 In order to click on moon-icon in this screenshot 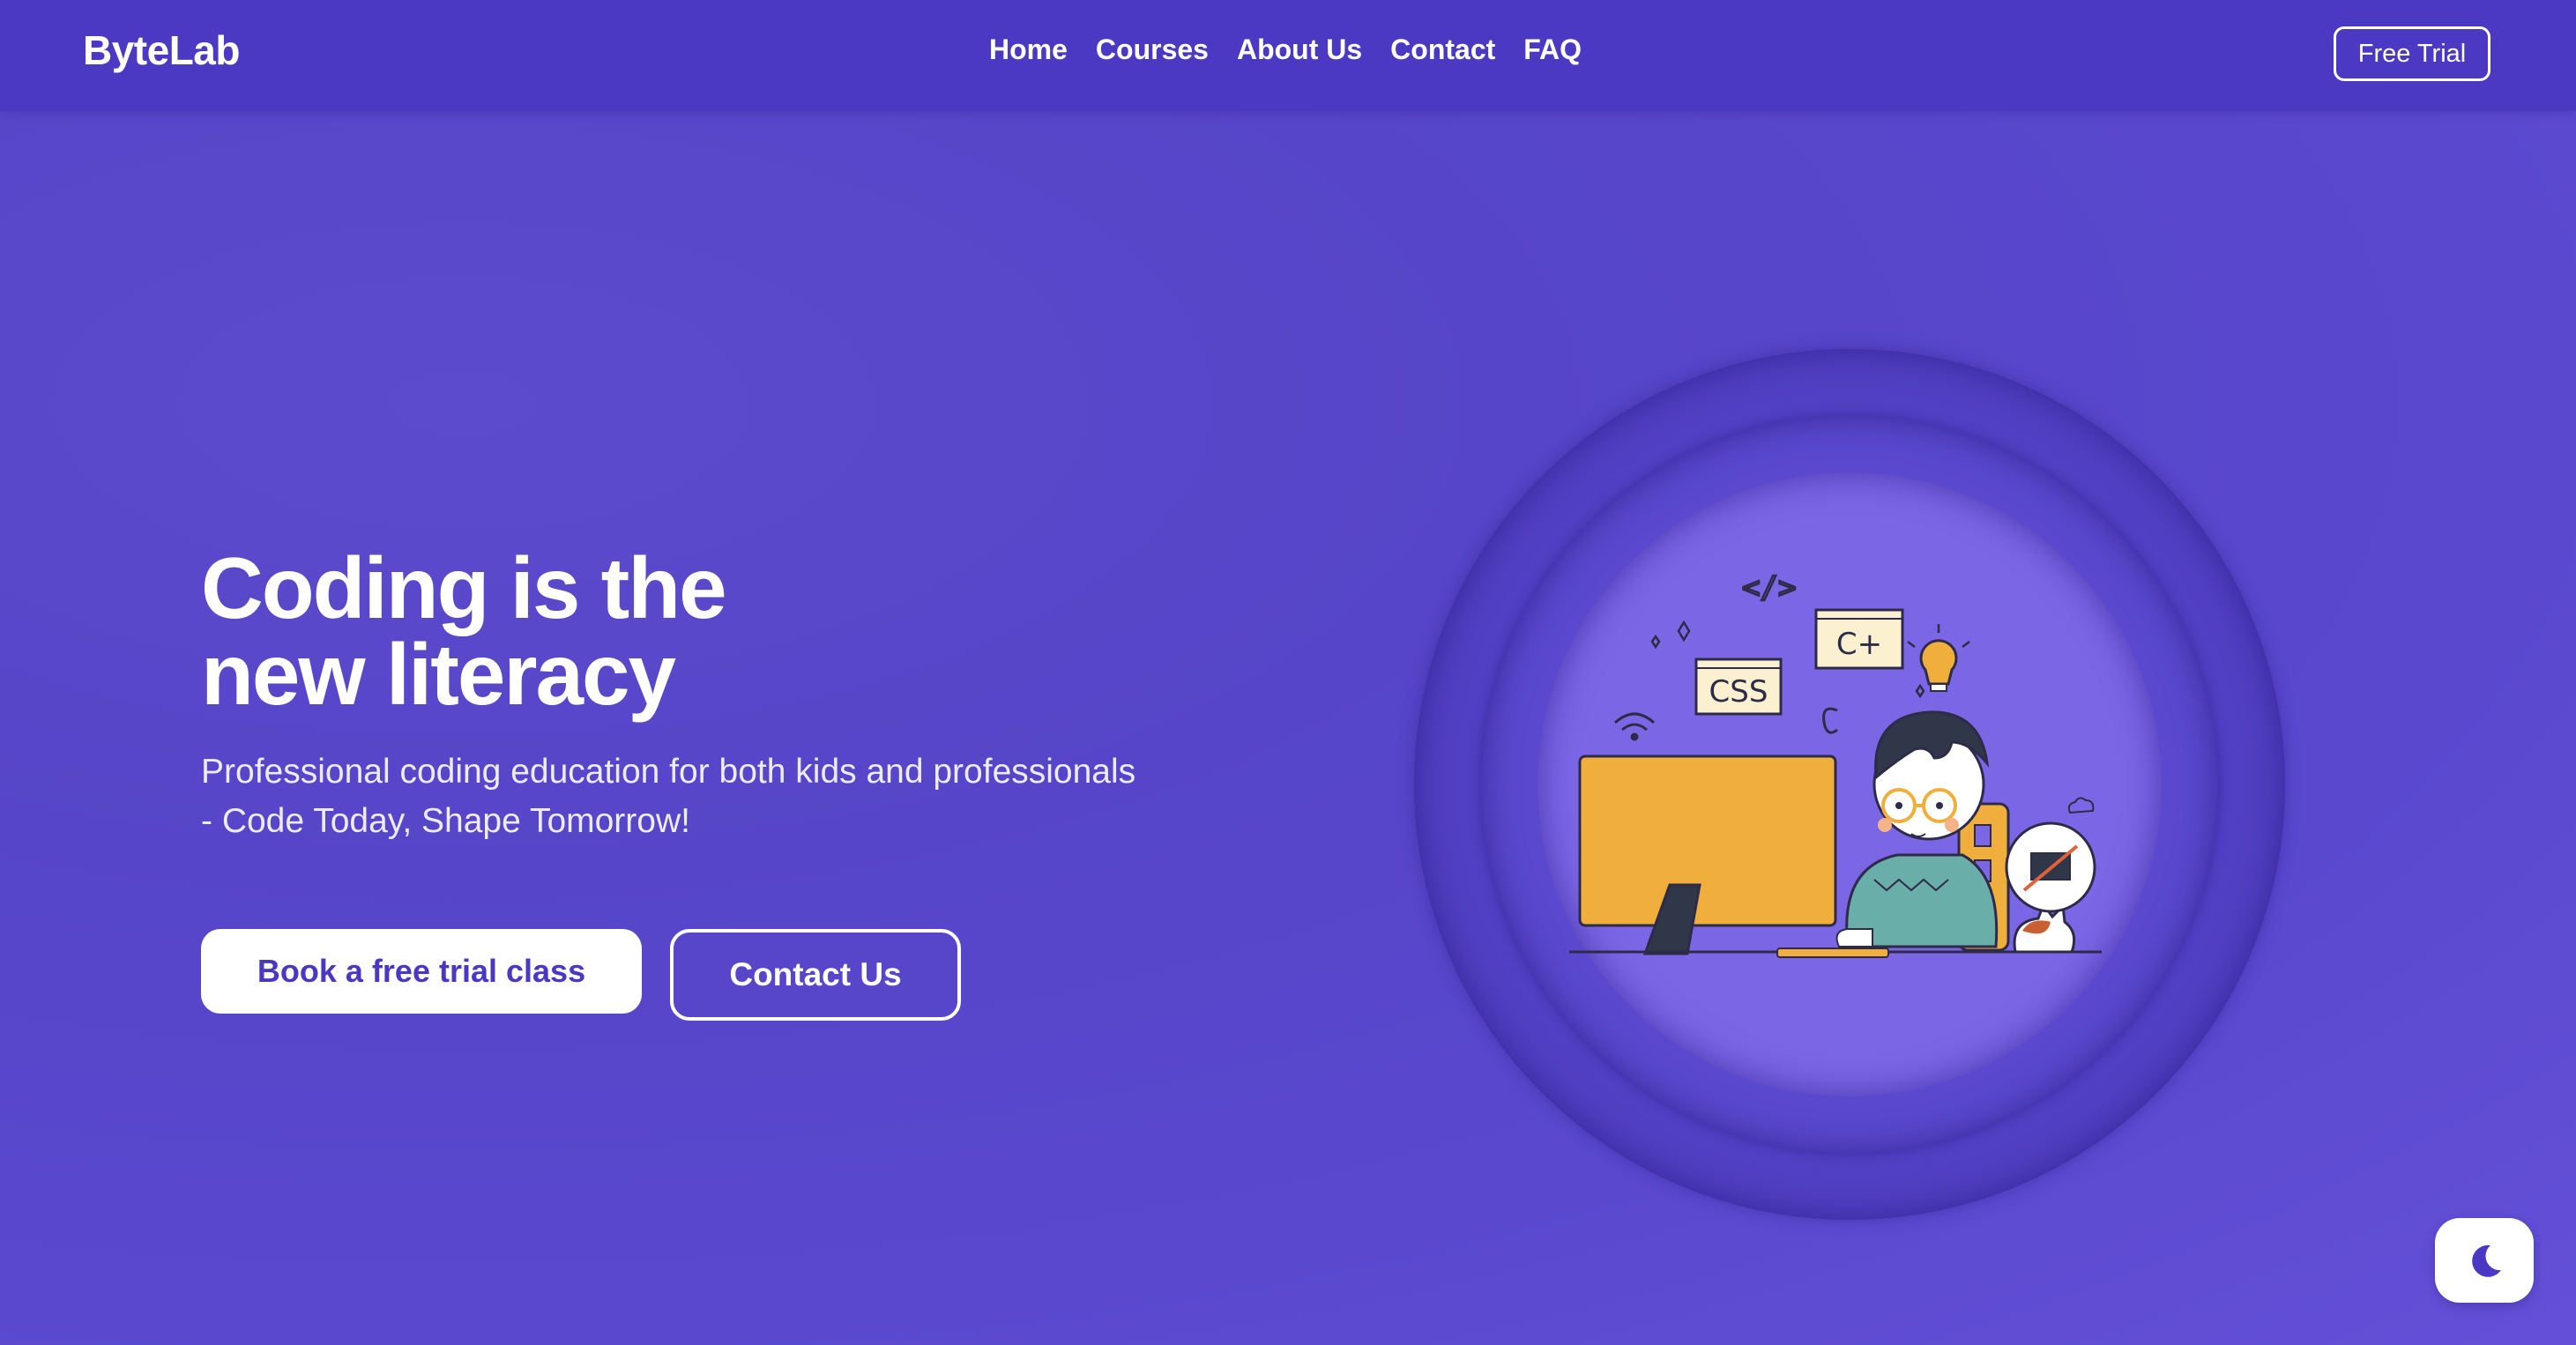, I will do `click(2486, 1261)`.